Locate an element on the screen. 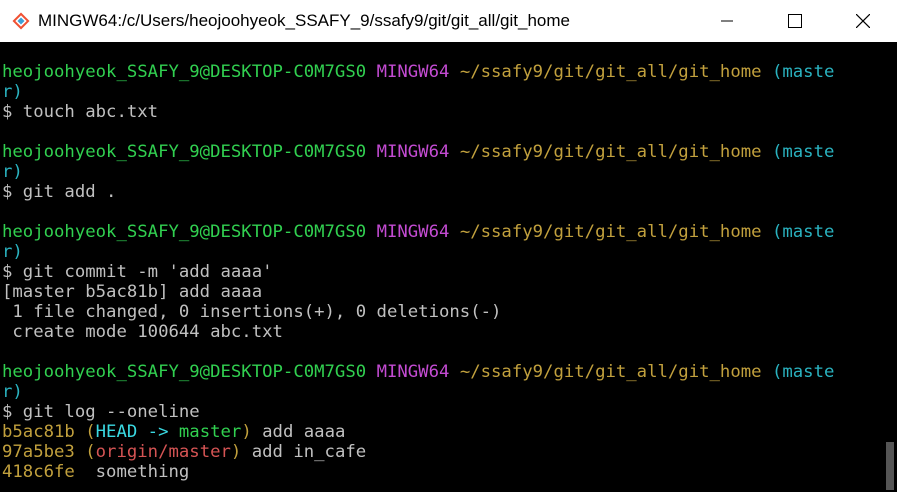  command-text: $ touch abc.txt is located at coordinates (80, 112).